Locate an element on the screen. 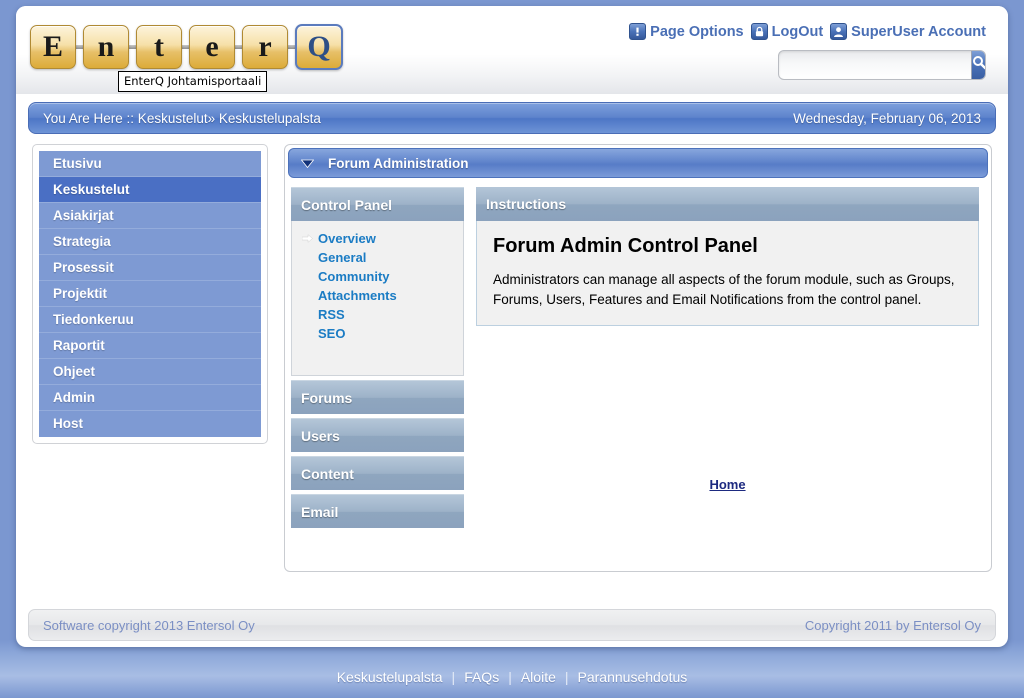 This screenshot has height=698, width=1024. logo-tile-3: e is located at coordinates (212, 47).